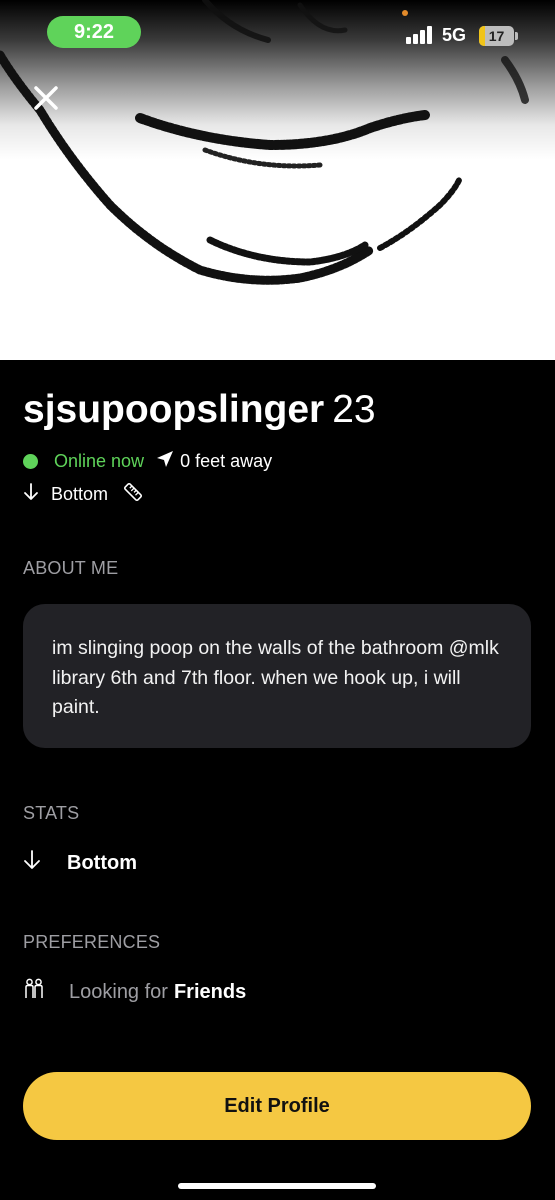 The image size is (555, 1200). Describe the element at coordinates (277, 1106) in the screenshot. I see `edit-profile-button: Edit Profile` at that location.